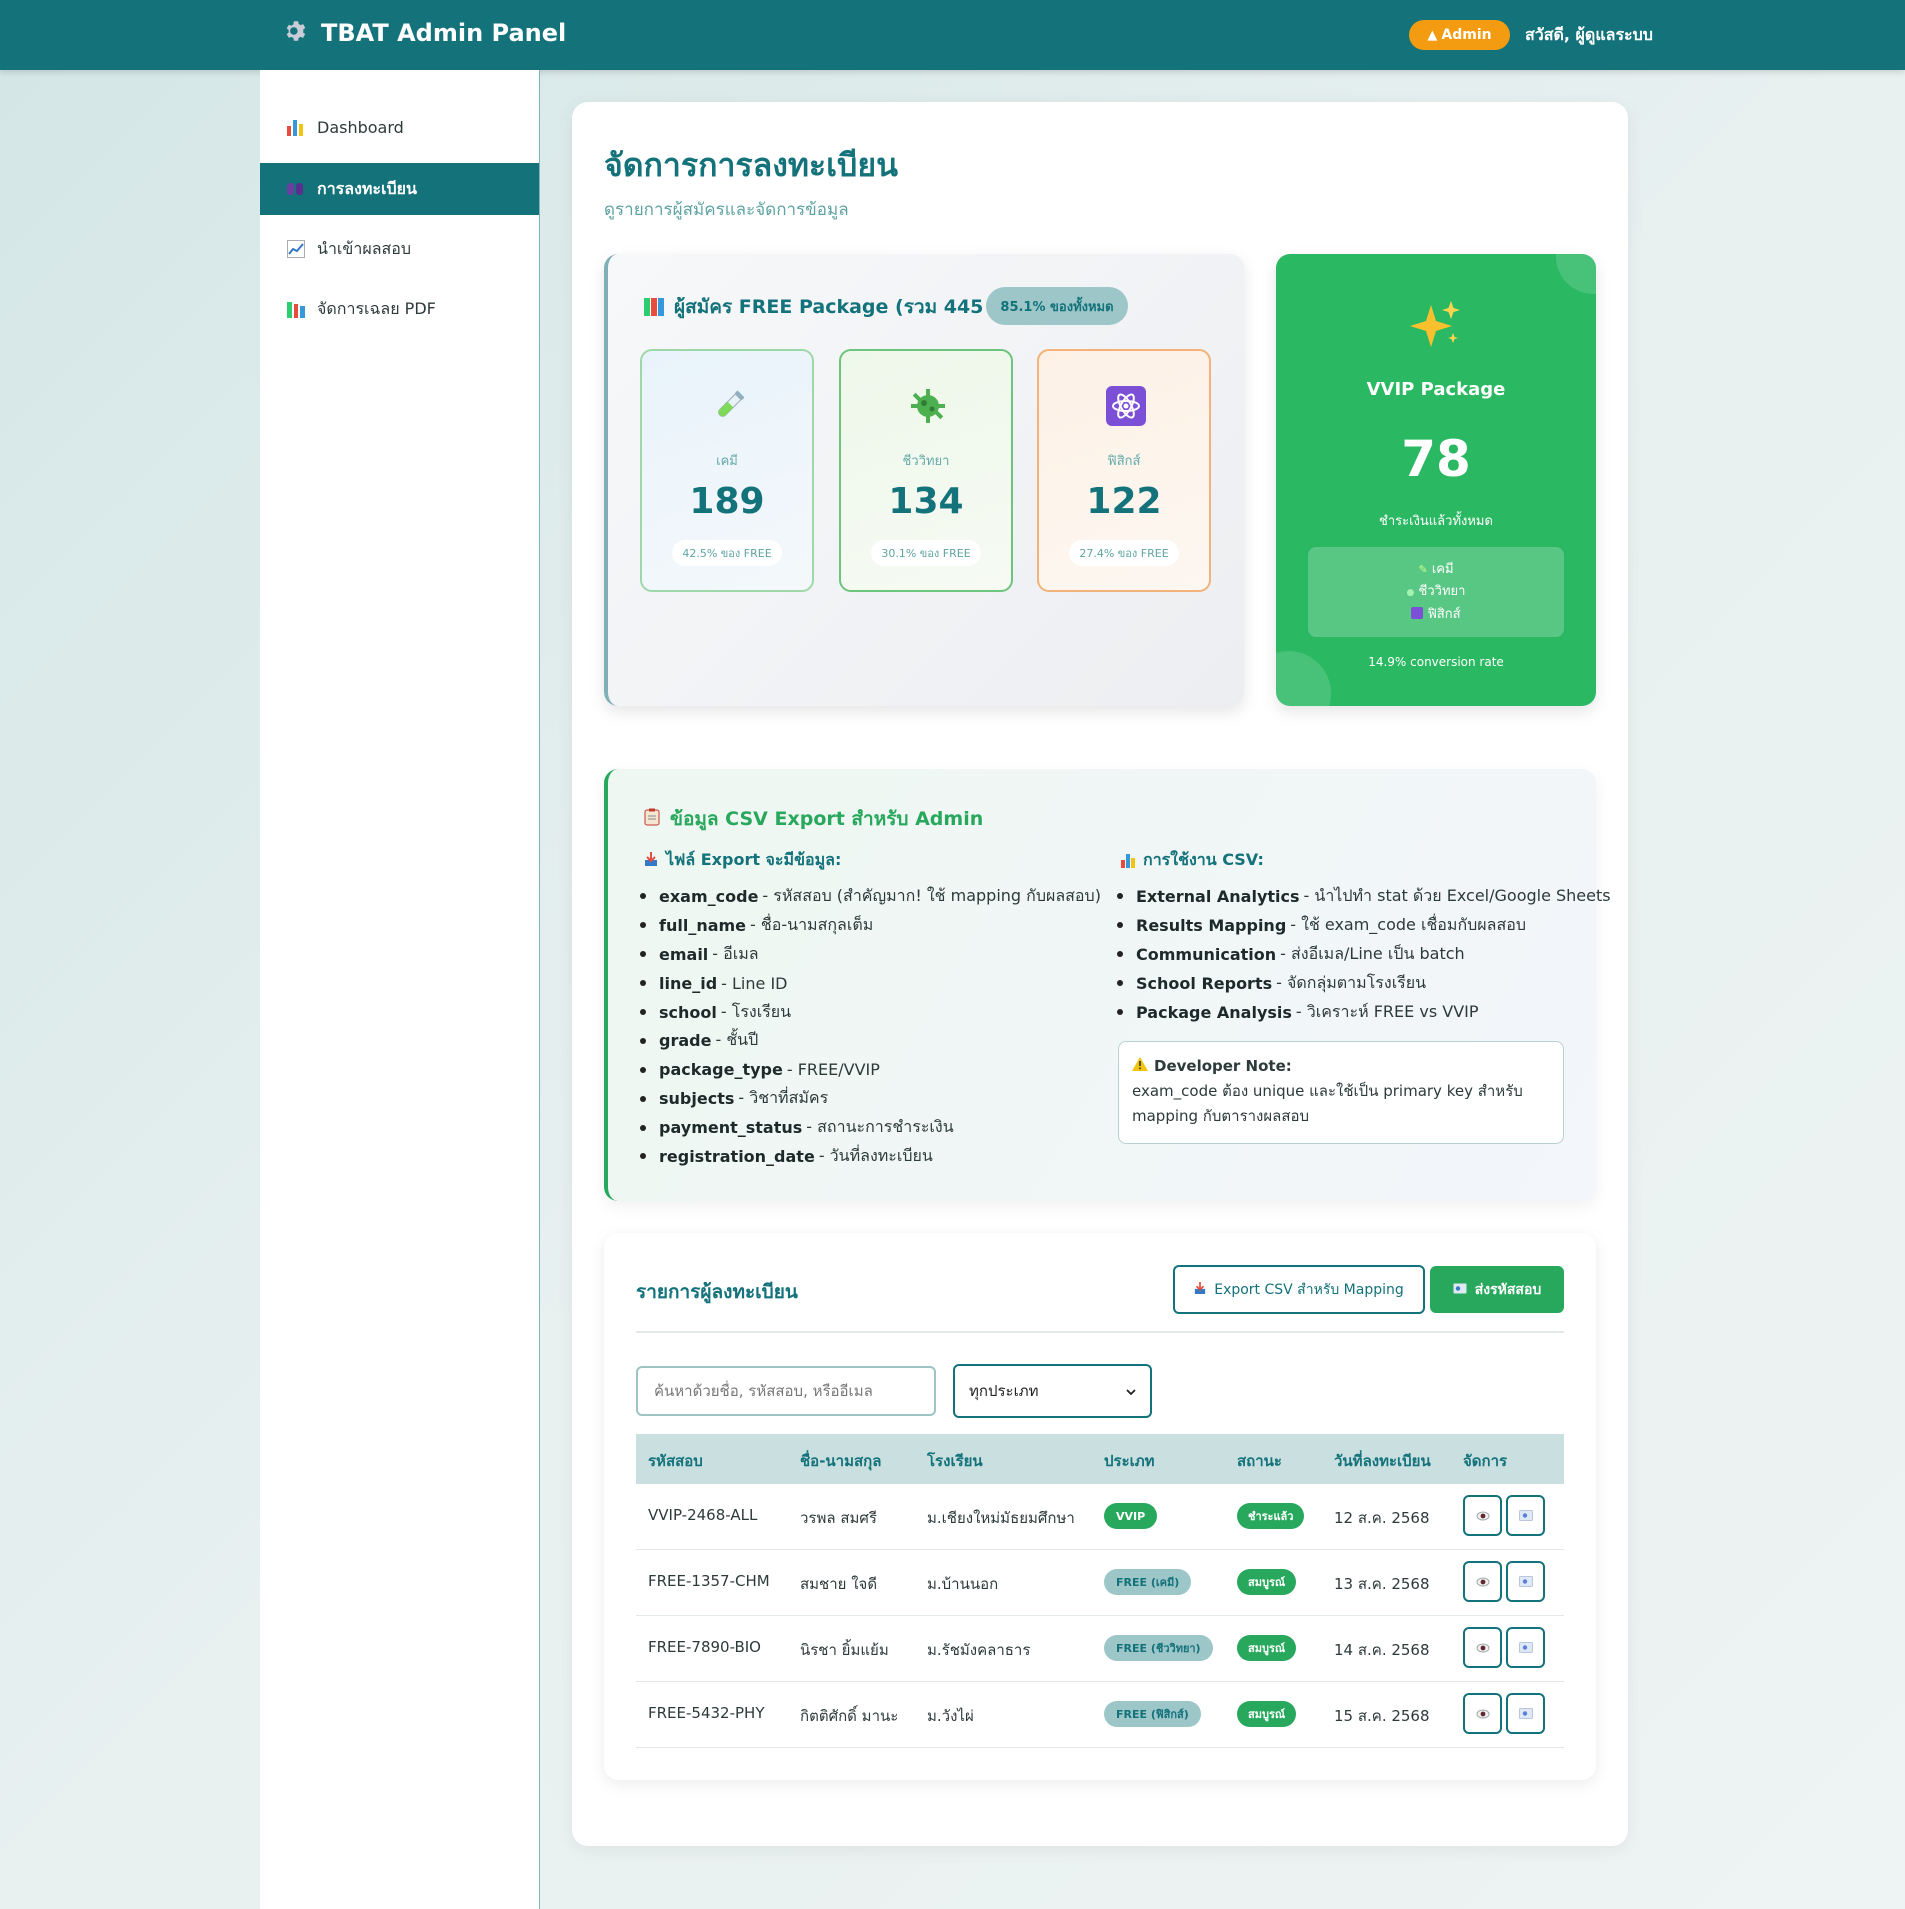 The height and width of the screenshot is (1909, 1905). What do you see at coordinates (1124, 461) in the screenshot?
I see `subject-name: ฟิสิกส์` at bounding box center [1124, 461].